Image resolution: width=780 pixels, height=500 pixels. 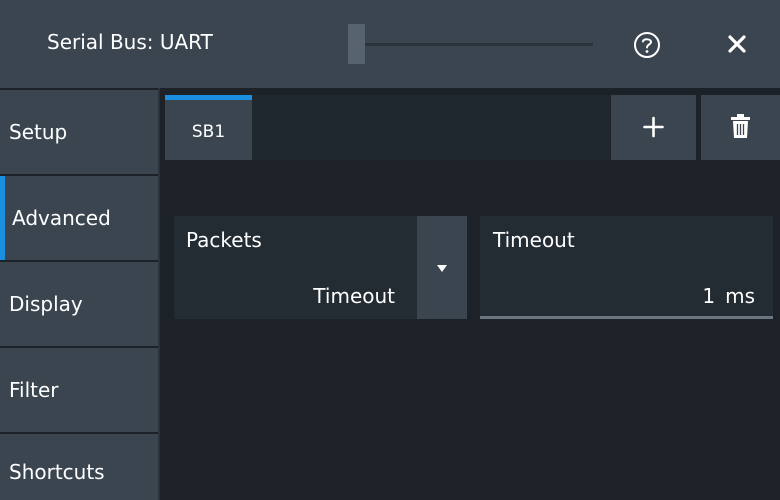 I want to click on caret-down-icon, so click(x=442, y=268).